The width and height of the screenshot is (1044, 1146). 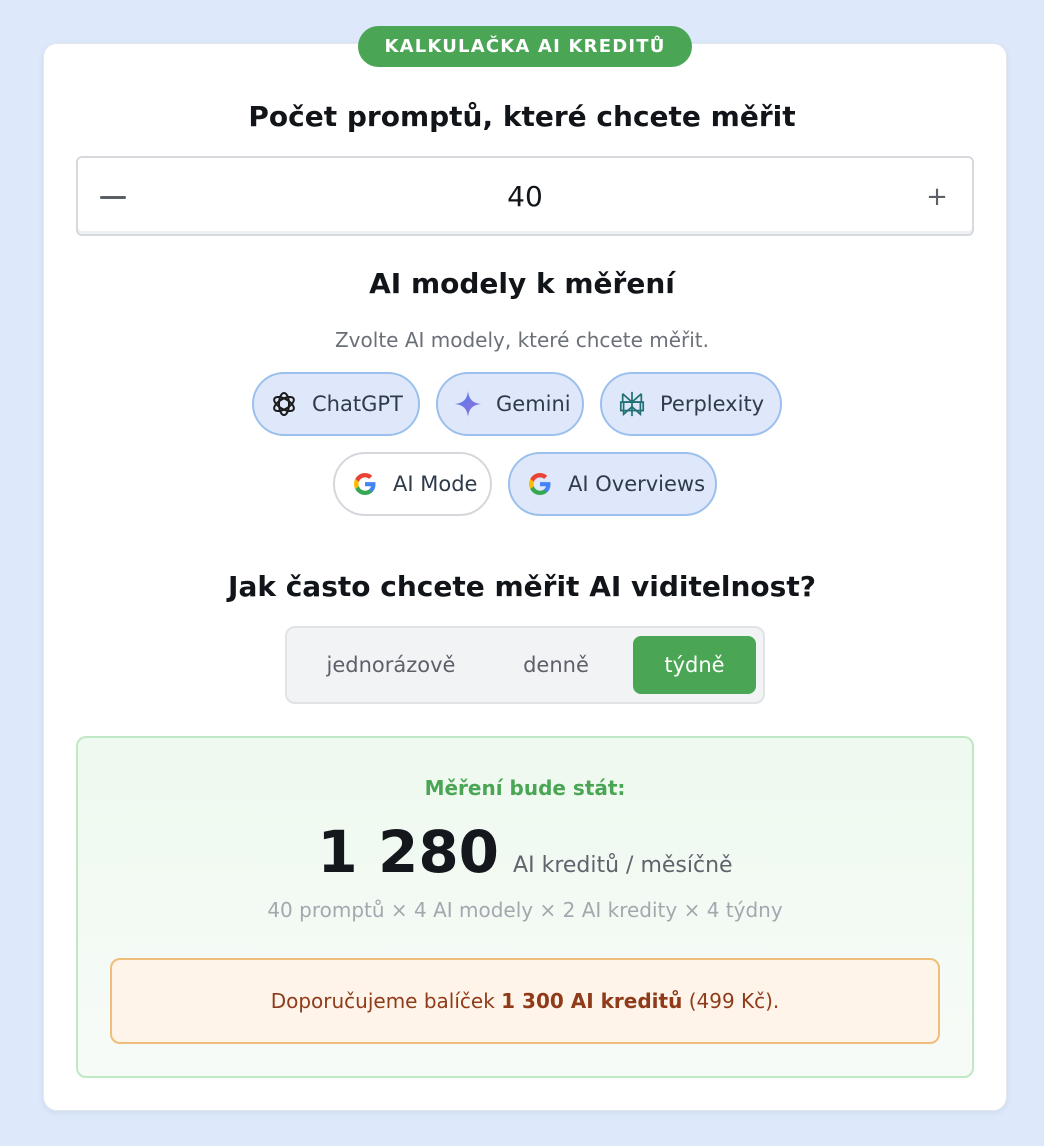 What do you see at coordinates (525, 852) in the screenshot?
I see `cost-total: 1 280 AI kreditů / měsíčně` at bounding box center [525, 852].